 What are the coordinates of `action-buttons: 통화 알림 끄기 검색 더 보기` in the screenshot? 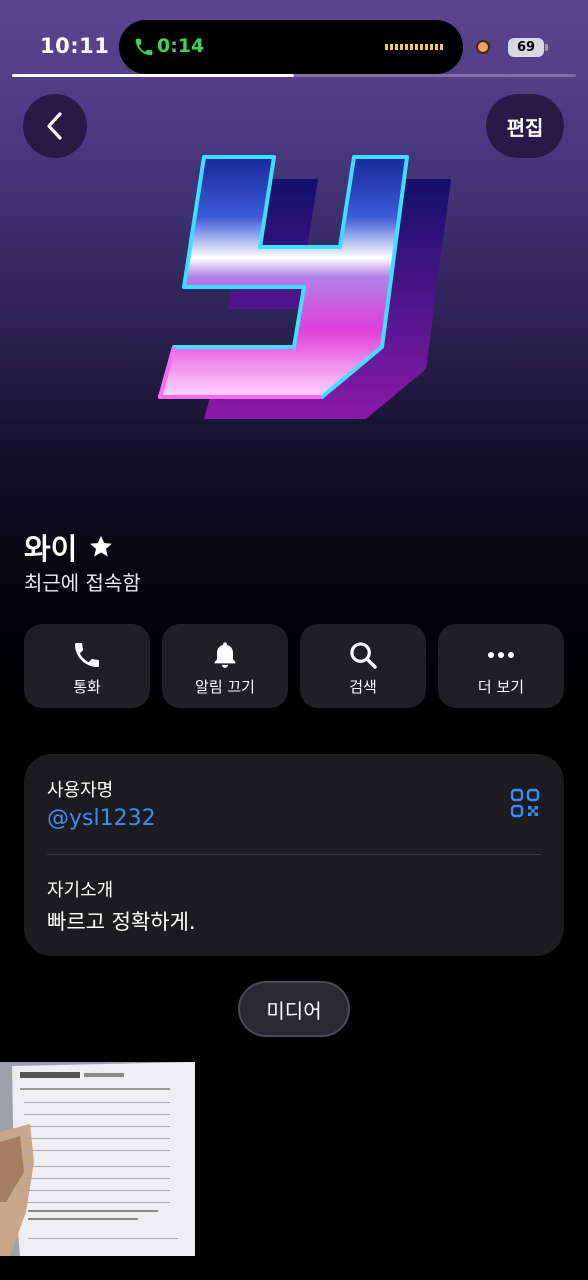 It's located at (294, 666).